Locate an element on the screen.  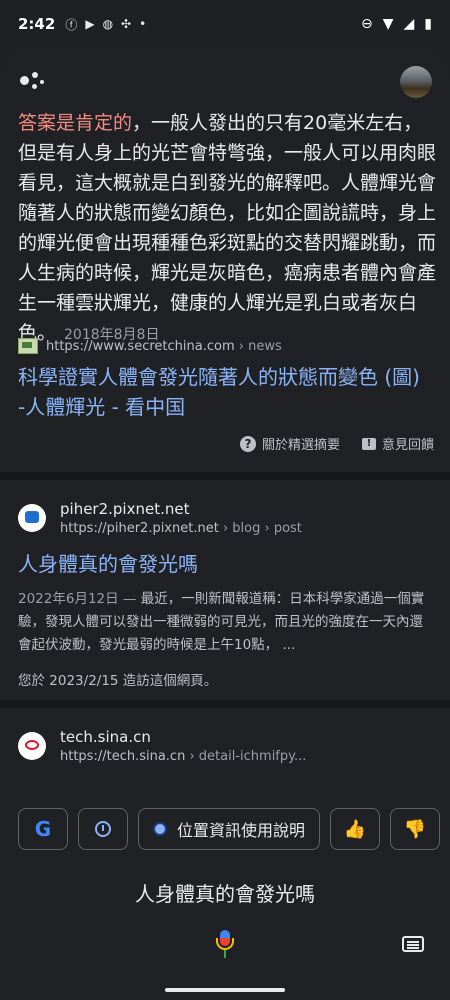
snippet-actions: ? 關於精選摘要 ! 意見回饋 is located at coordinates (336, 443).